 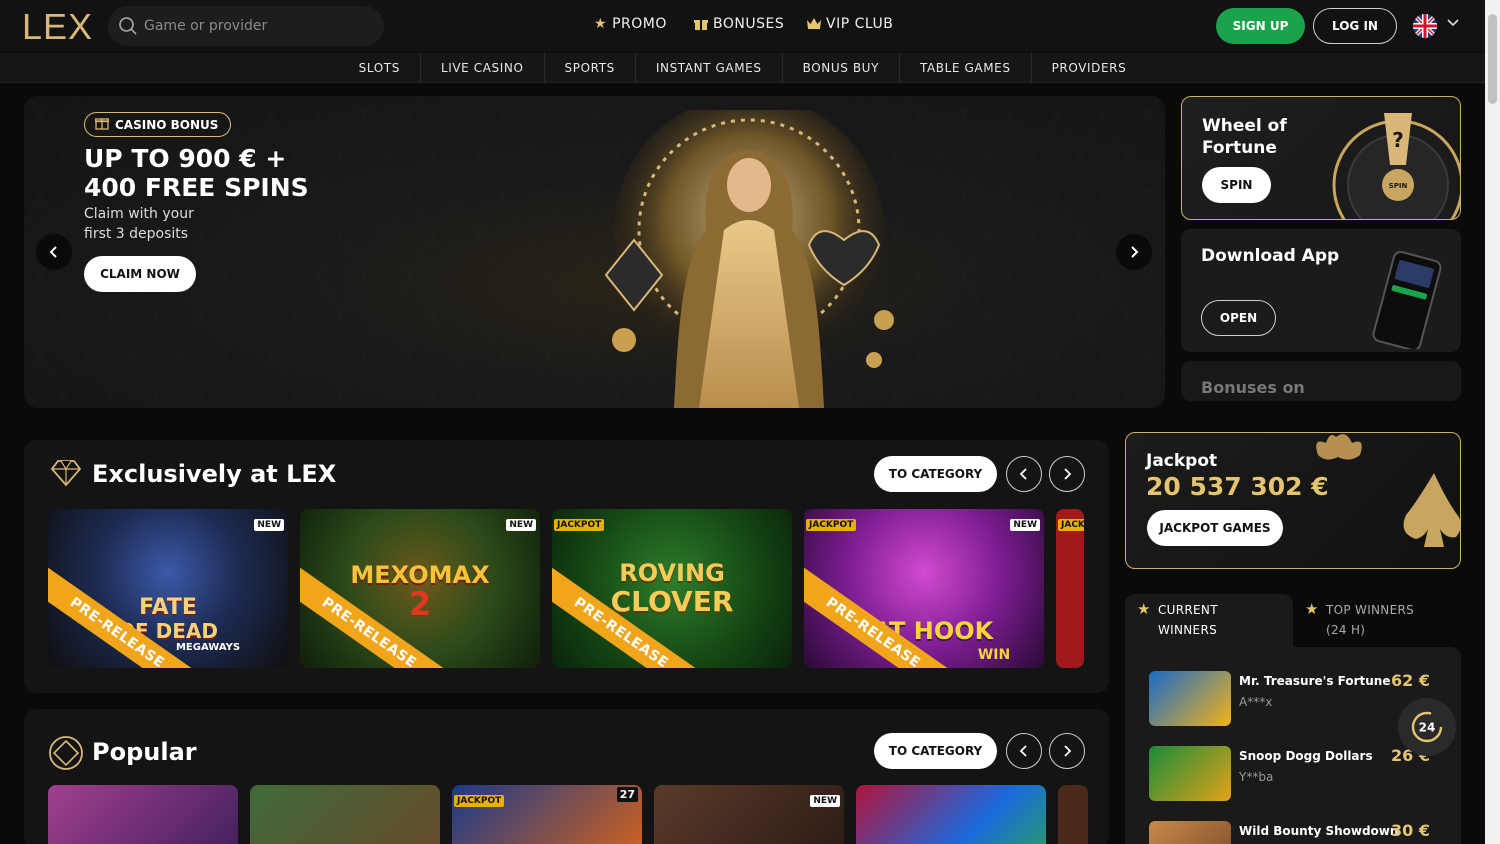 I want to click on bonuses-card-title: Bonuses on, so click(x=1253, y=387).